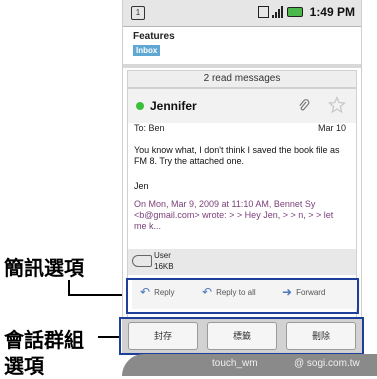 Image resolution: width=377 pixels, height=379 pixels. What do you see at coordinates (173, 106) in the screenshot?
I see `sender-name: Jennifer` at bounding box center [173, 106].